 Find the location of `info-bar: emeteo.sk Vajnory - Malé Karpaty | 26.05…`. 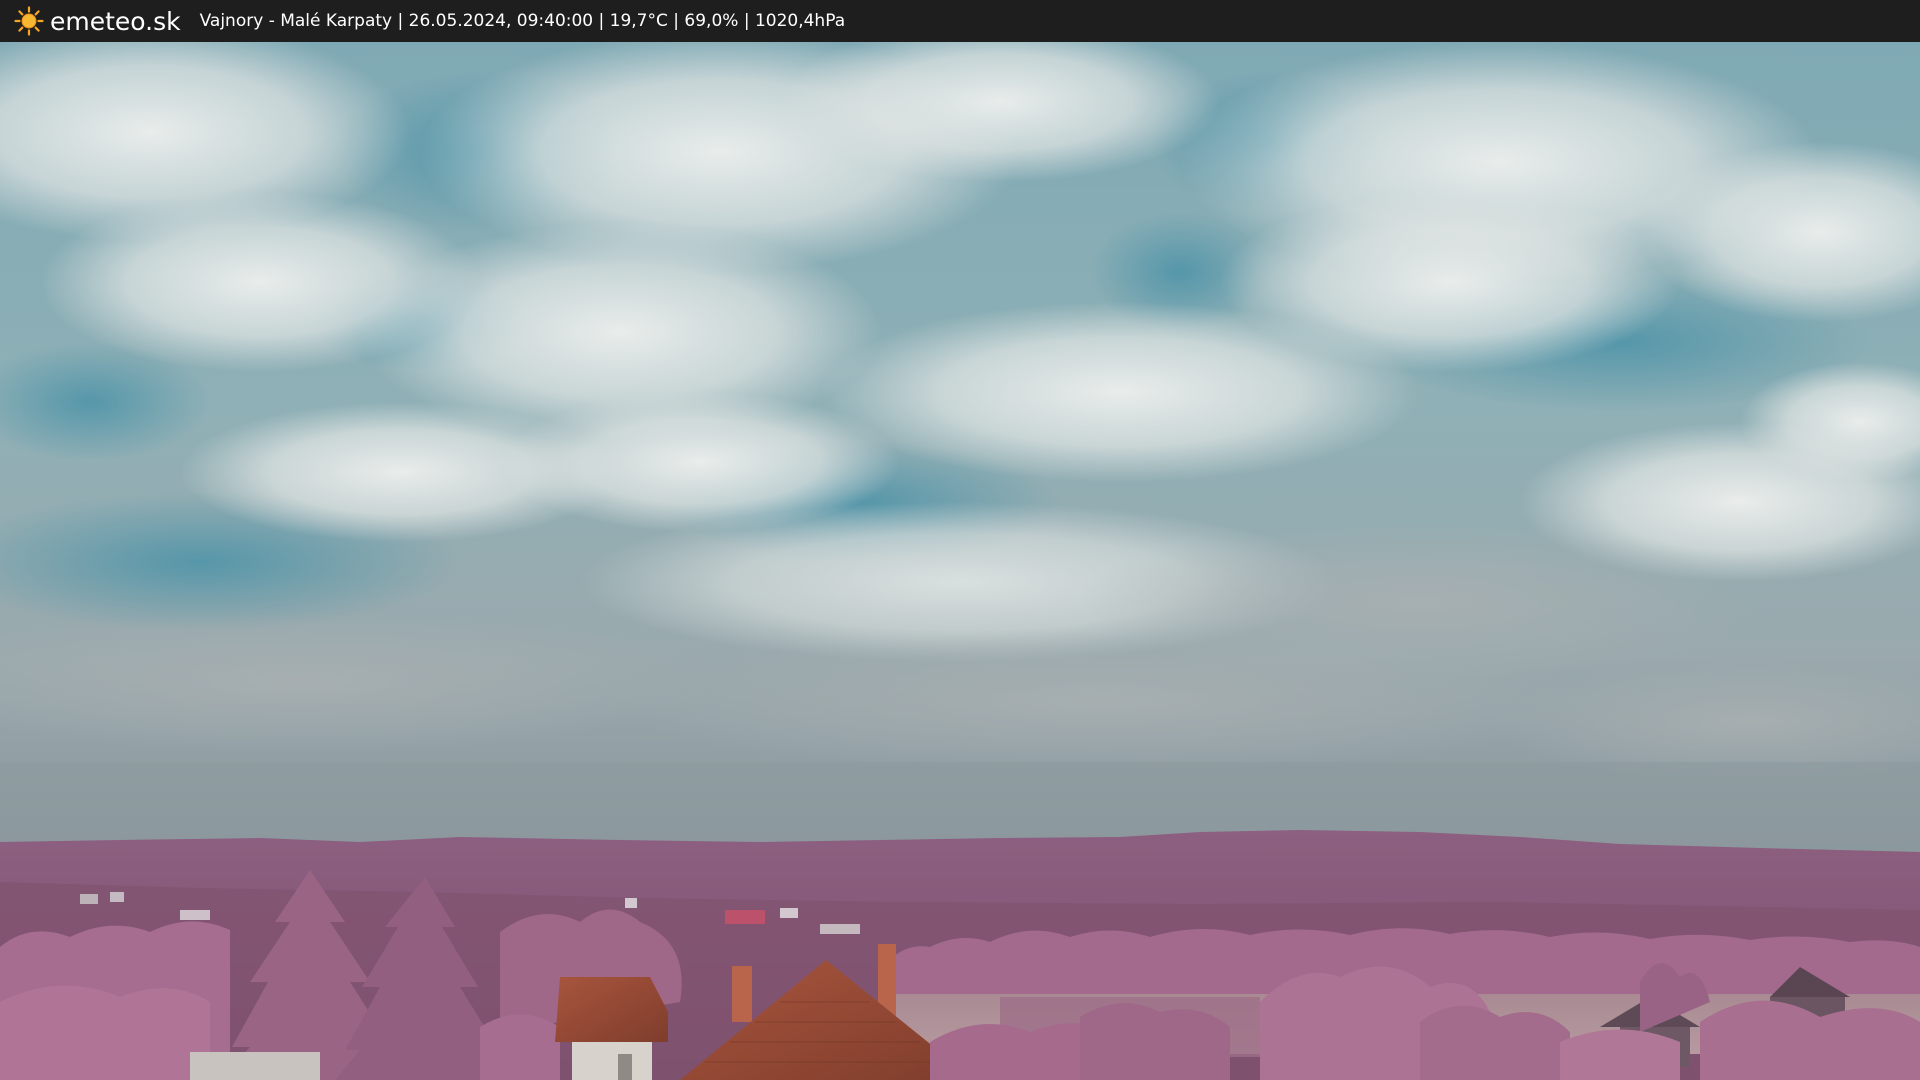

info-bar: emeteo.sk Vajnory - Malé Karpaty | 26.05… is located at coordinates (960, 21).